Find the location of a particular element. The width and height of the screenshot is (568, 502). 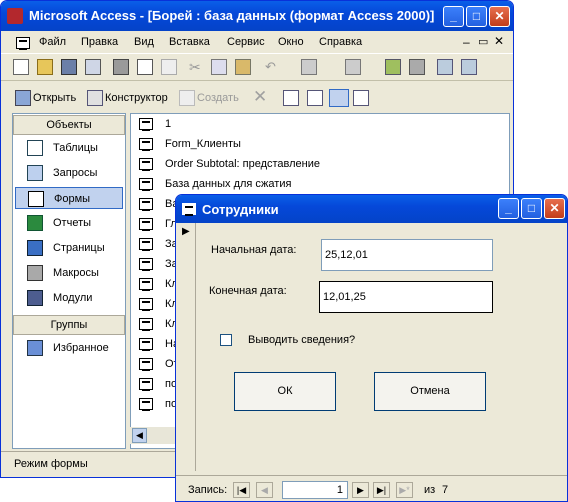

minimize-button: _ is located at coordinates (453, 16).